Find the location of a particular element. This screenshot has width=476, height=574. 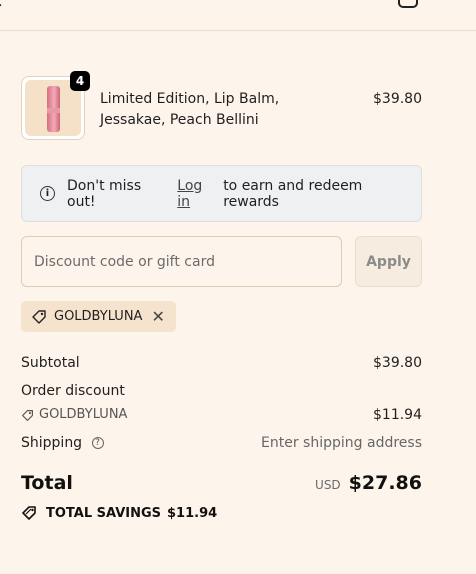

subtotal-value: $39.80 is located at coordinates (397, 363).